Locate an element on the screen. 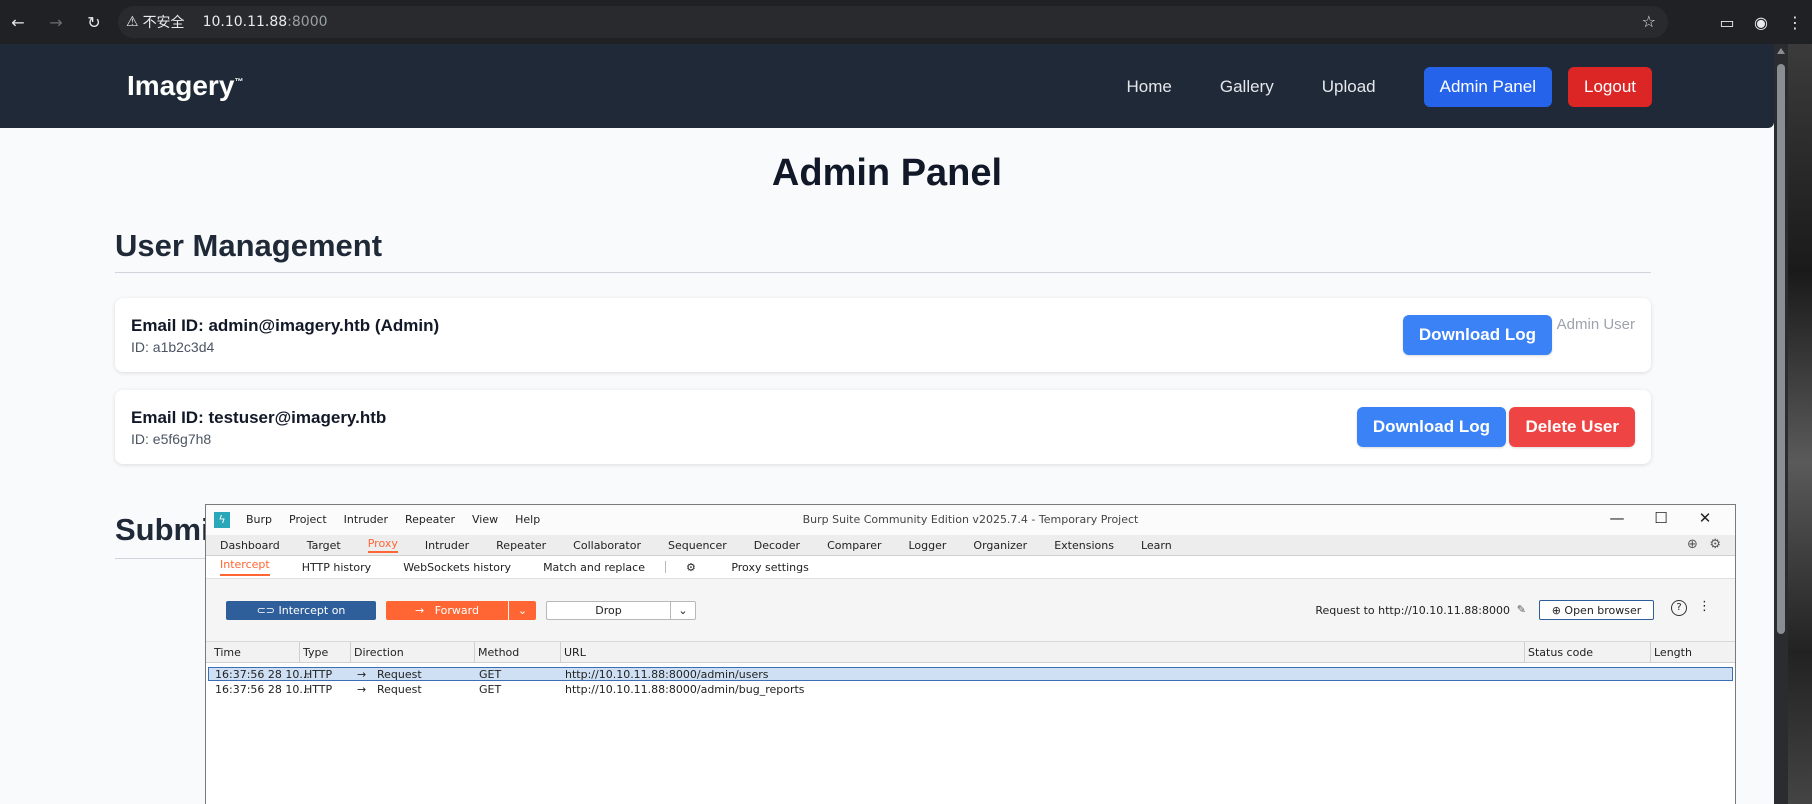 The height and width of the screenshot is (804, 1812). warning-triangle-icon: ⚠ is located at coordinates (132, 22).